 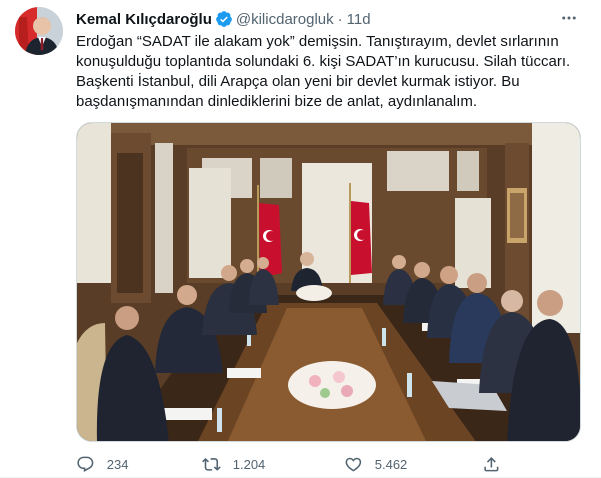 What do you see at coordinates (211, 464) in the screenshot?
I see `retweet-icon` at bounding box center [211, 464].